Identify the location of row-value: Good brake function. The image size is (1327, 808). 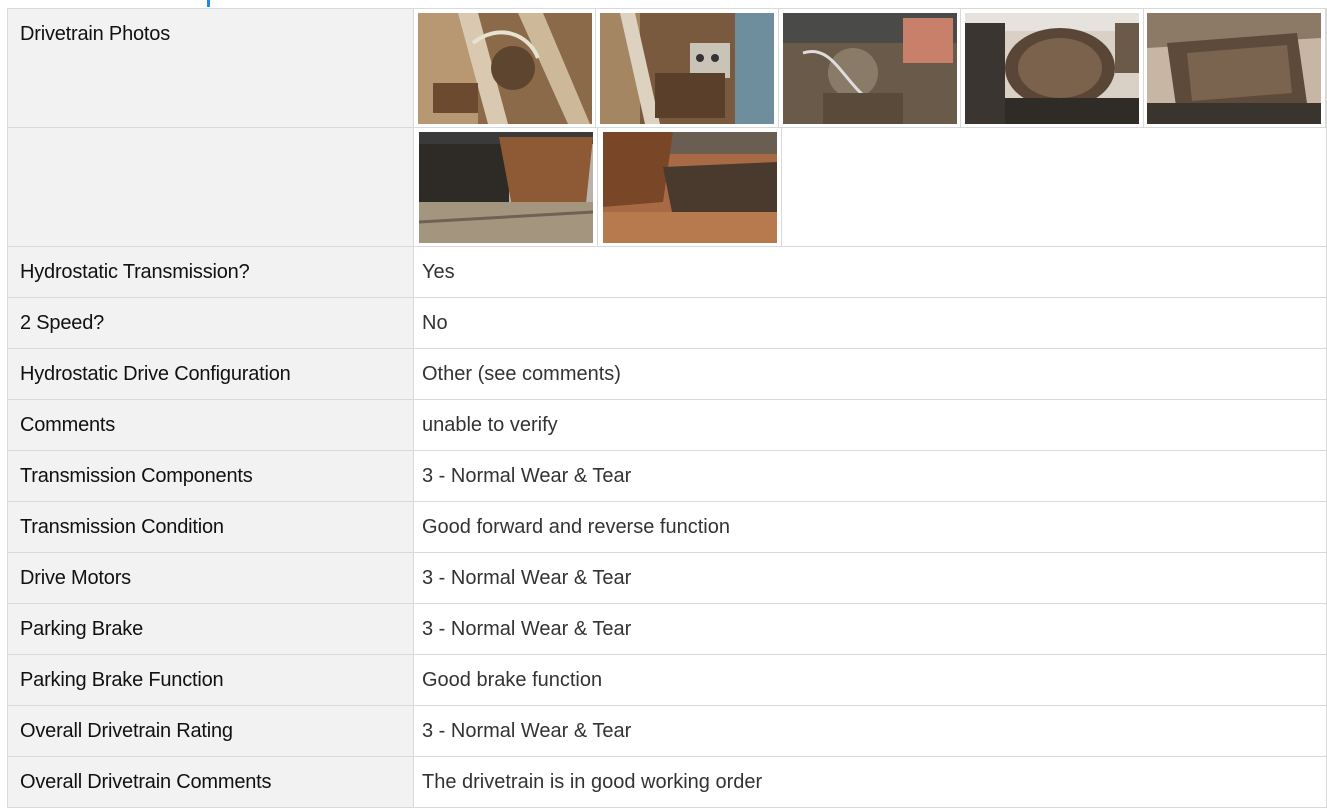
(870, 680).